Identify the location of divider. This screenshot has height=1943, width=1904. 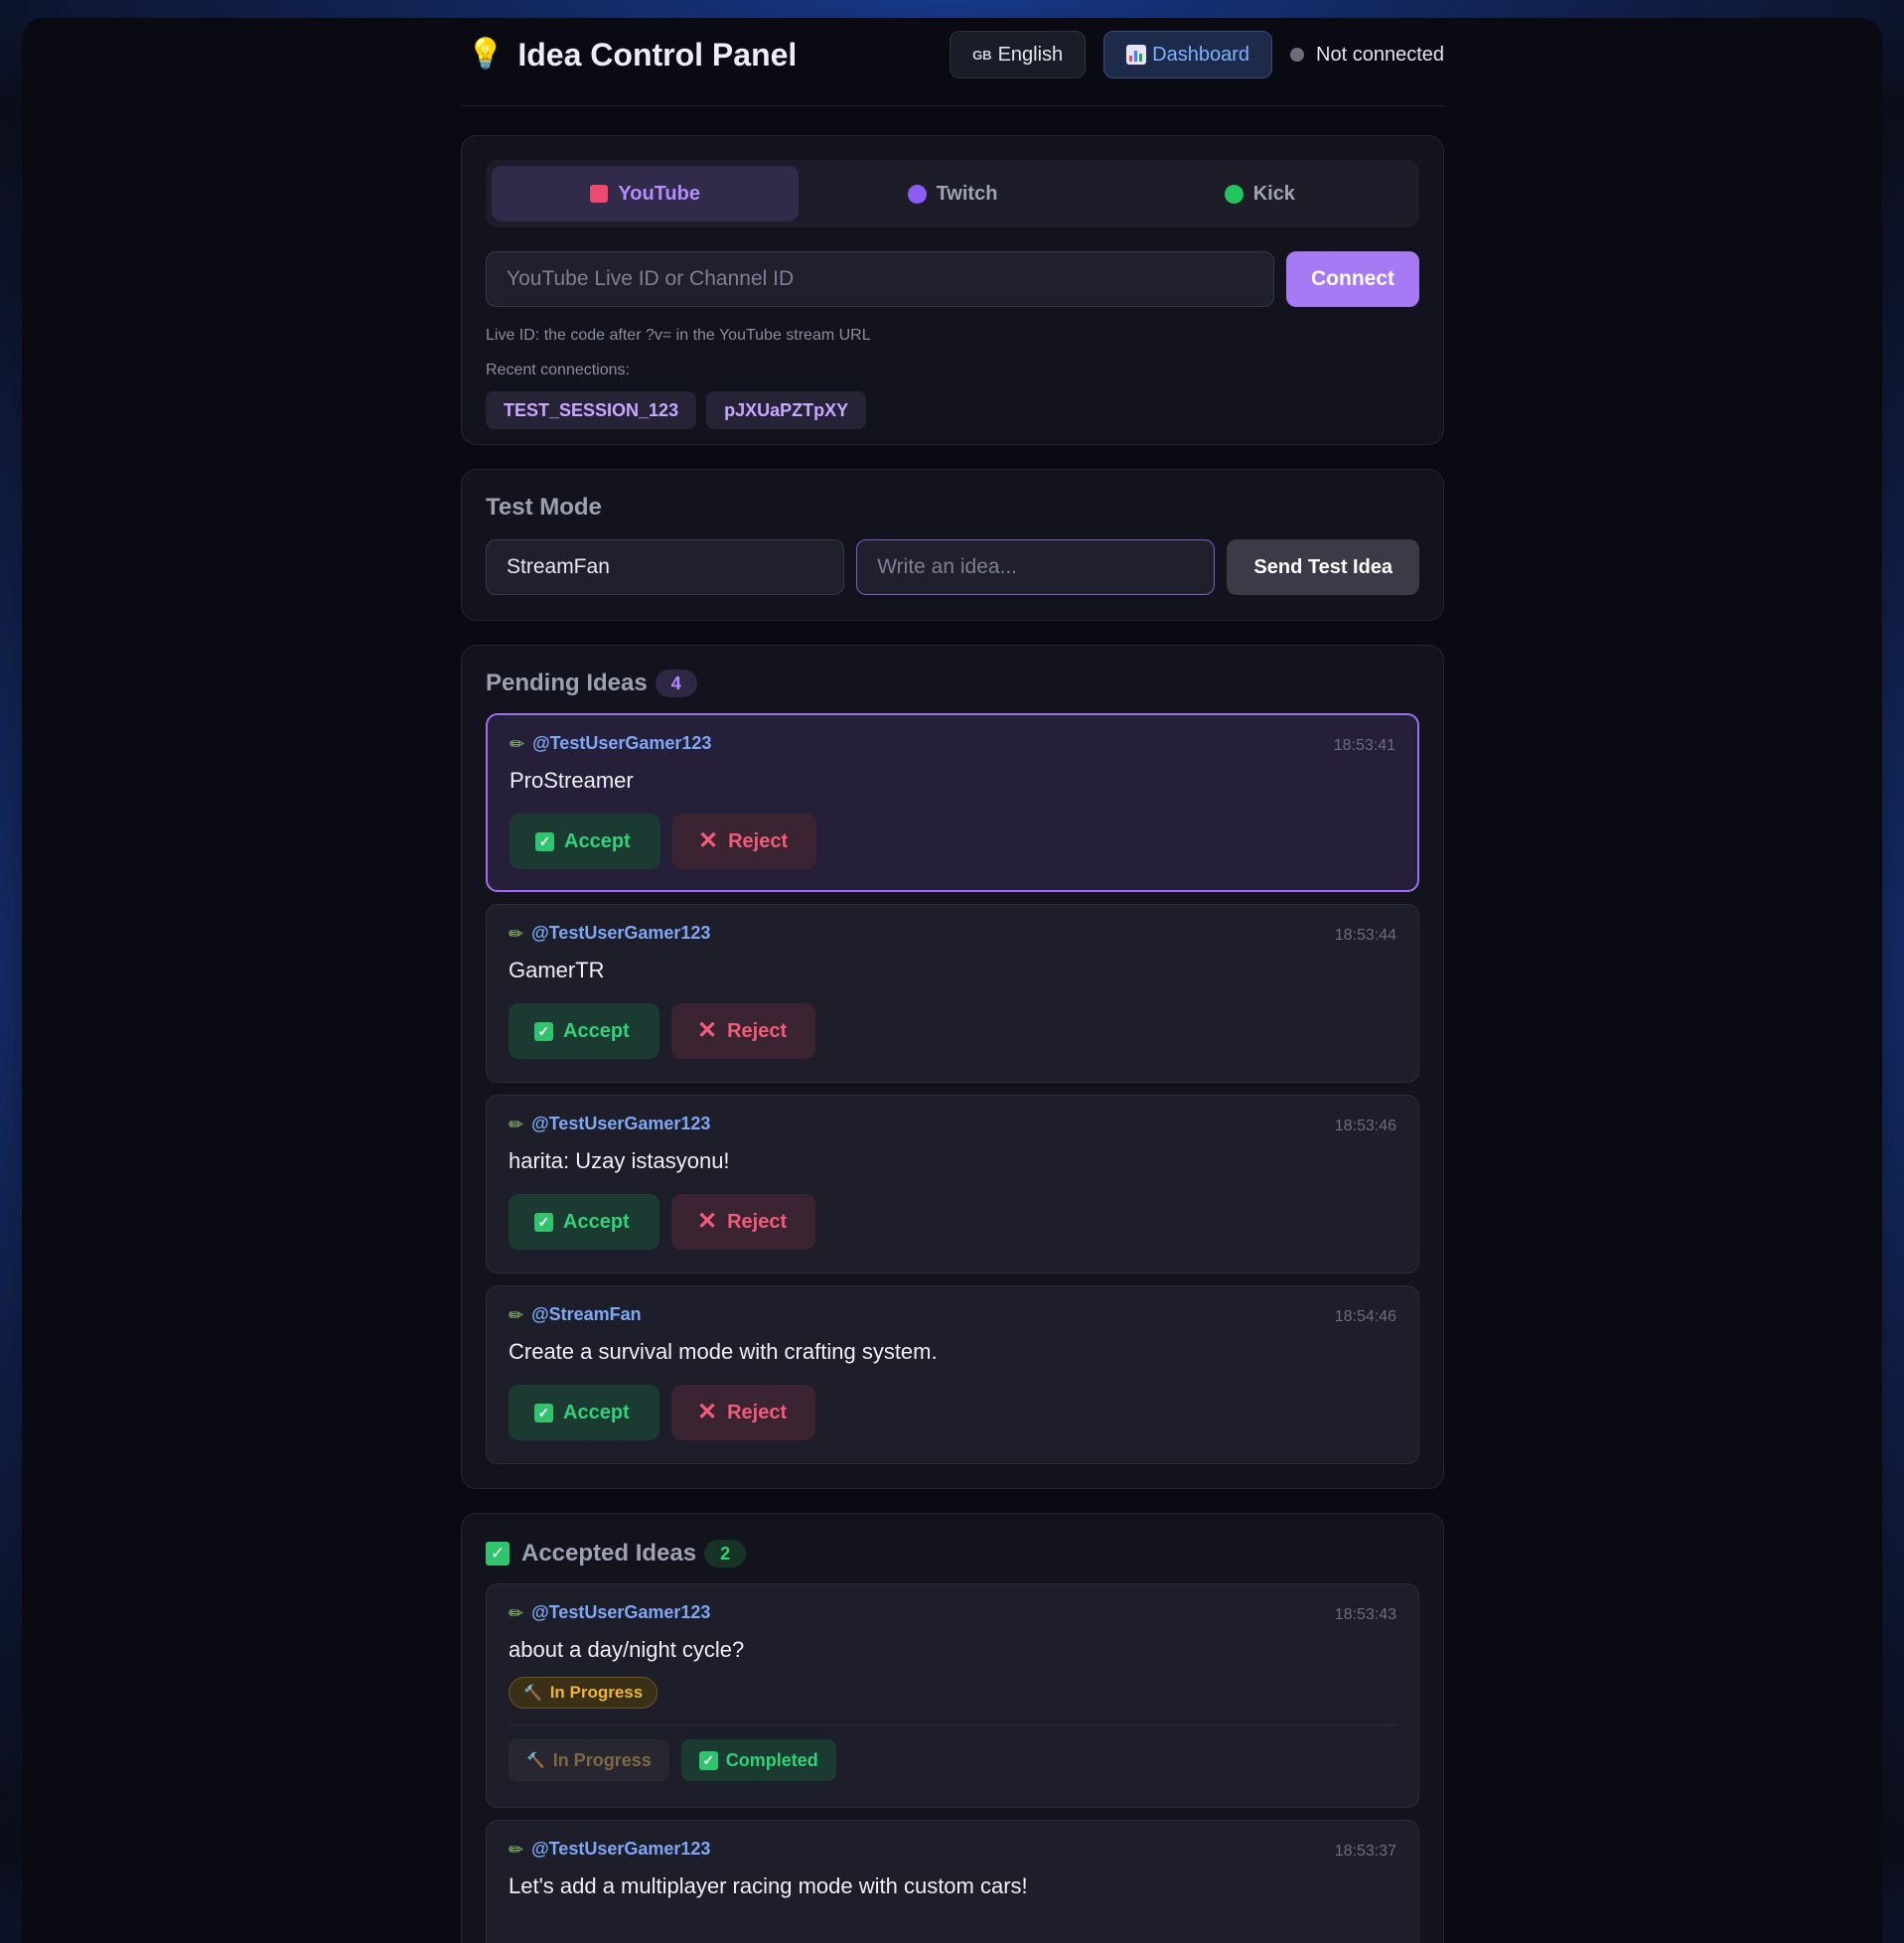
(952, 1724).